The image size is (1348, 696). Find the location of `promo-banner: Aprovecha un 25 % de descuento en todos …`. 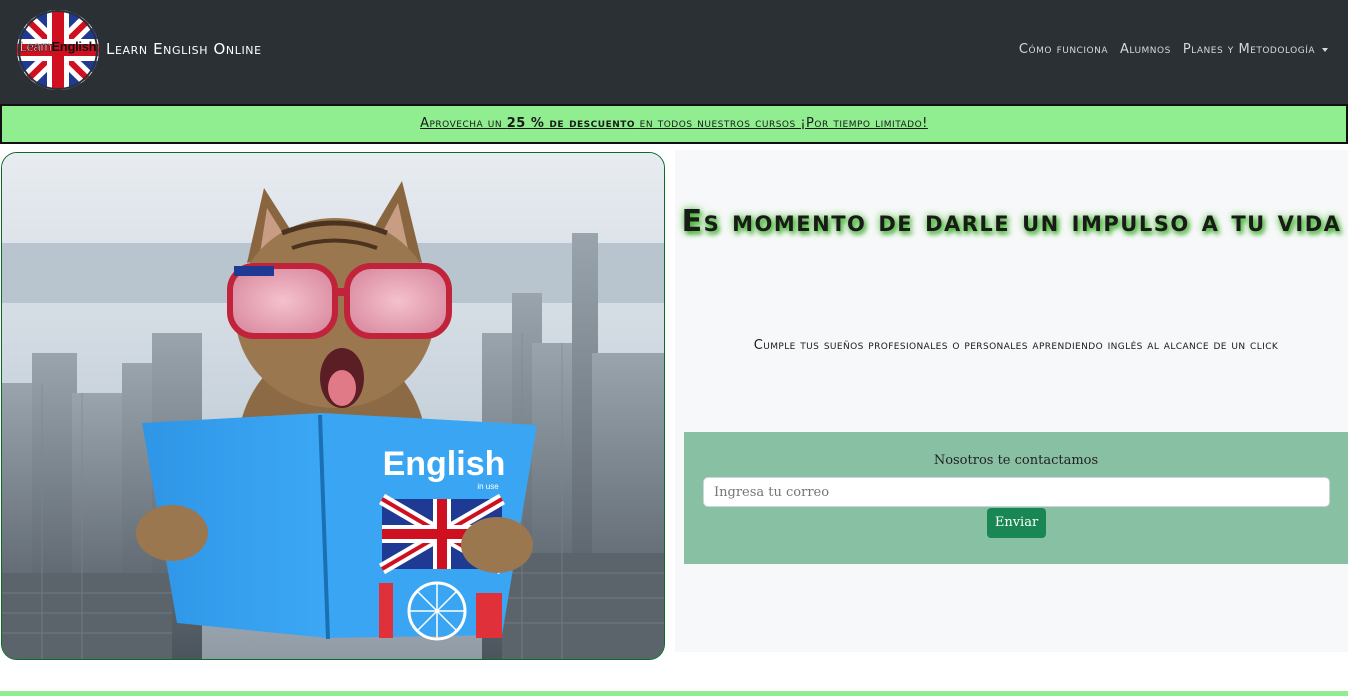

promo-banner: Aprovecha un 25 % de descuento en todos … is located at coordinates (674, 124).